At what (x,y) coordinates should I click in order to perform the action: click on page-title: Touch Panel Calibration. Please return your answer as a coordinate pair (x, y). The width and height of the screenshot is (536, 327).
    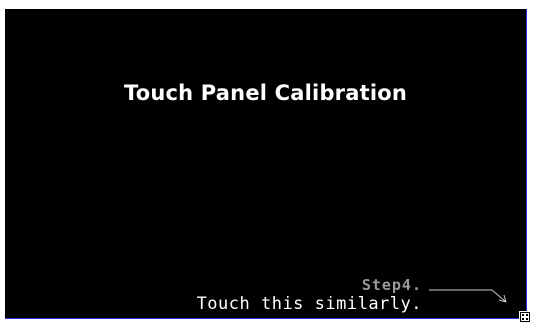
    Looking at the image, I should click on (265, 93).